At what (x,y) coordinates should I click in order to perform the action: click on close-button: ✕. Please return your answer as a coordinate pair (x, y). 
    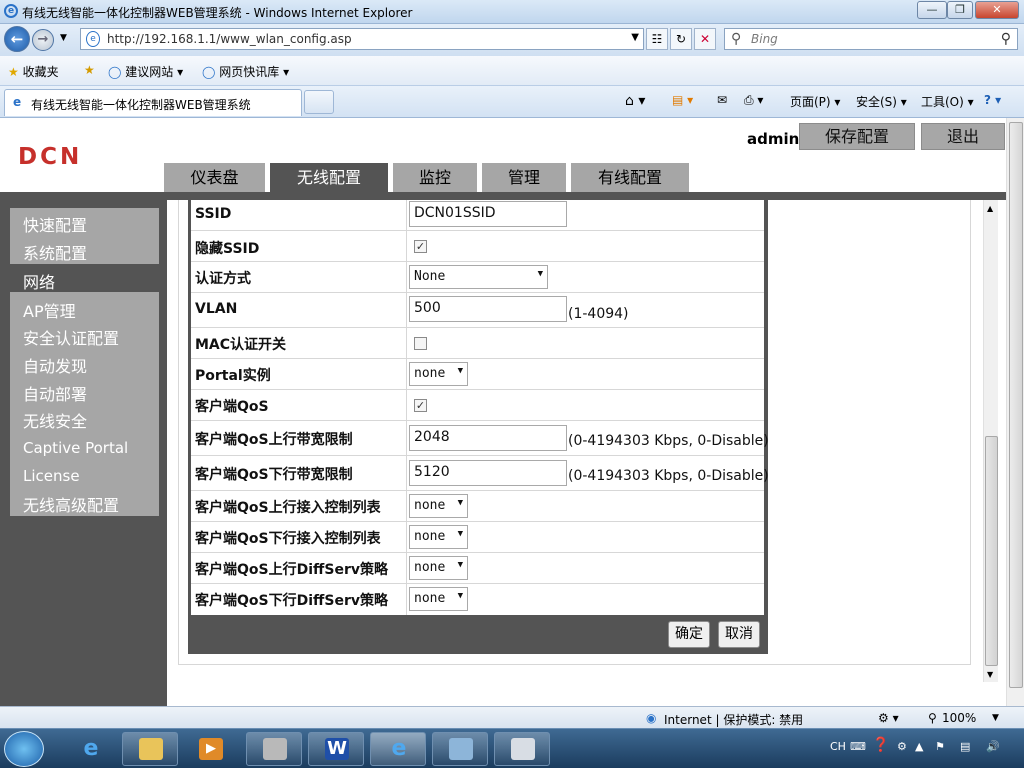
    Looking at the image, I should click on (997, 10).